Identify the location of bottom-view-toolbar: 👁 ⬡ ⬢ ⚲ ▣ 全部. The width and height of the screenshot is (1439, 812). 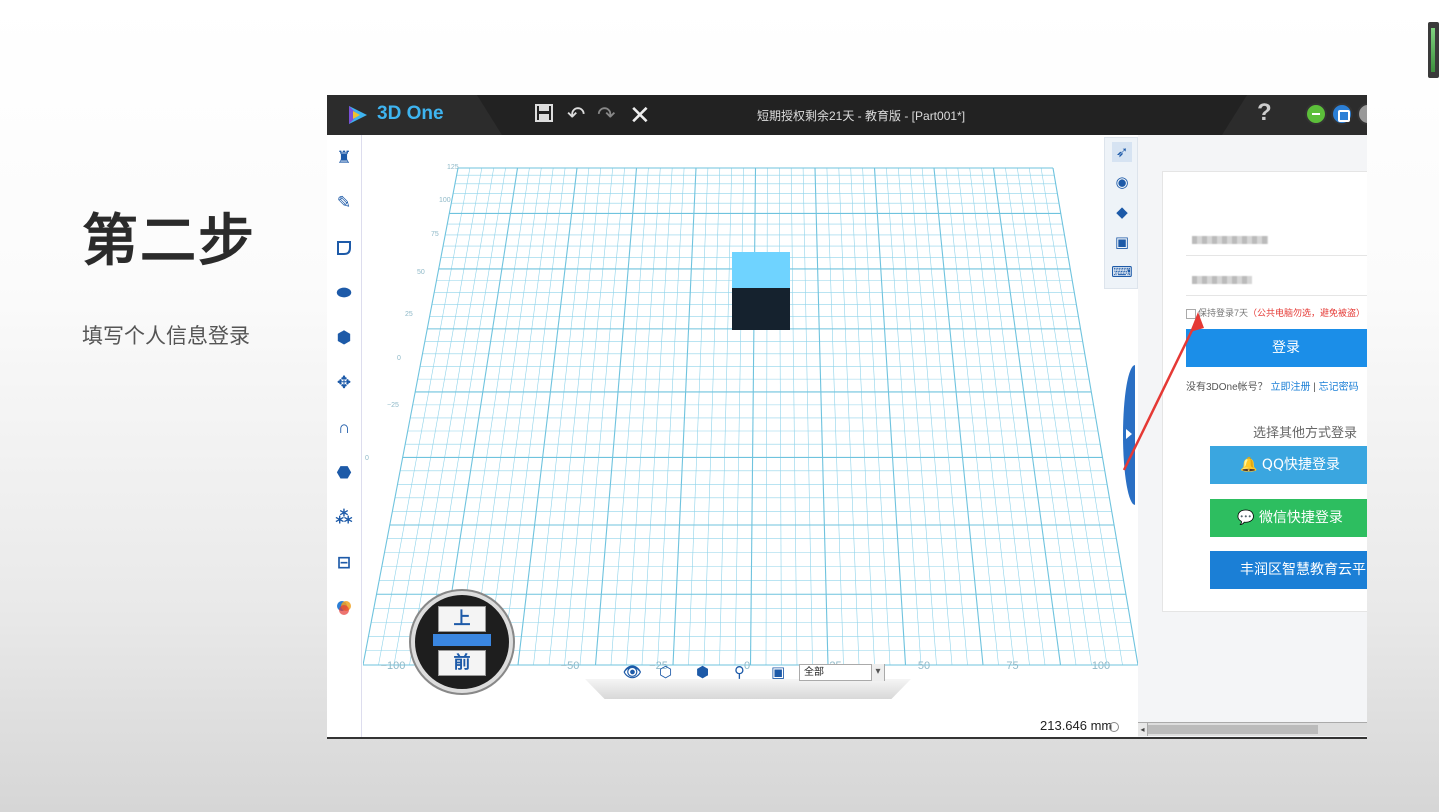
(748, 682).